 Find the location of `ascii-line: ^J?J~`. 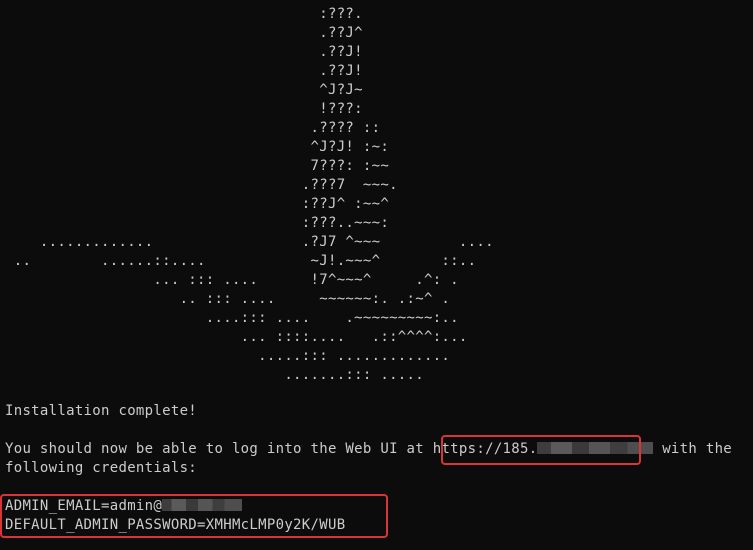

ascii-line: ^J?J~ is located at coordinates (184, 90).